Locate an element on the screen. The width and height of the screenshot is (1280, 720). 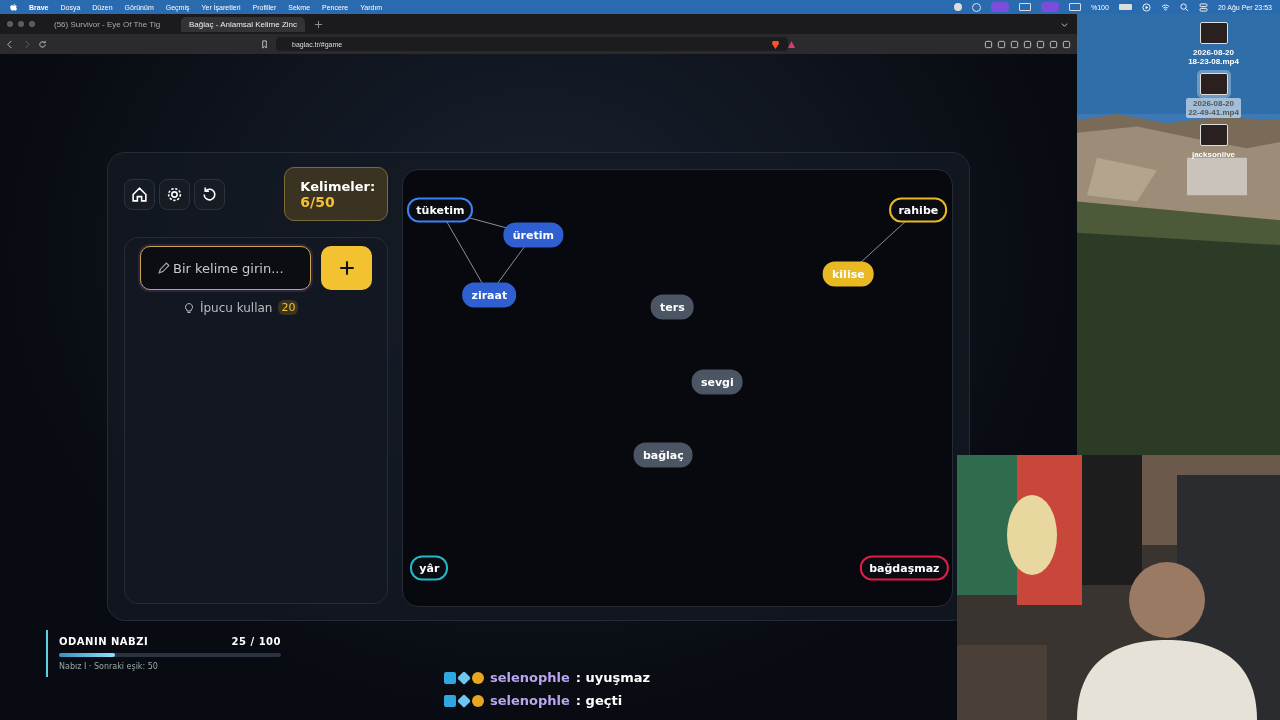
word-node: bağlaç is located at coordinates (663, 455).